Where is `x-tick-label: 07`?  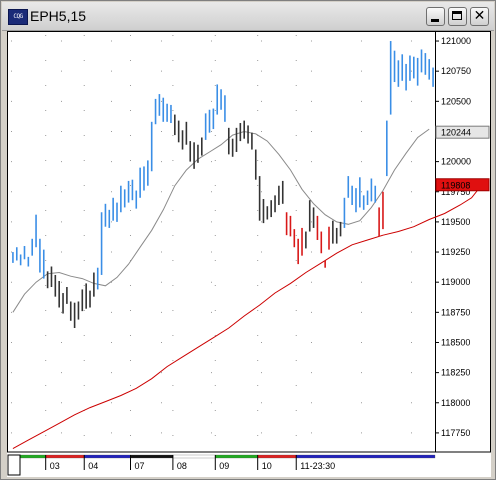
x-tick-label: 07 is located at coordinates (139, 466).